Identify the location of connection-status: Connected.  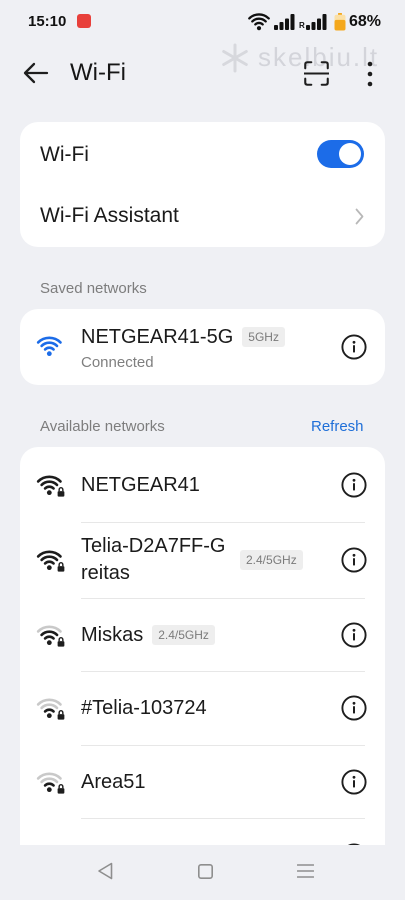
(117, 362).